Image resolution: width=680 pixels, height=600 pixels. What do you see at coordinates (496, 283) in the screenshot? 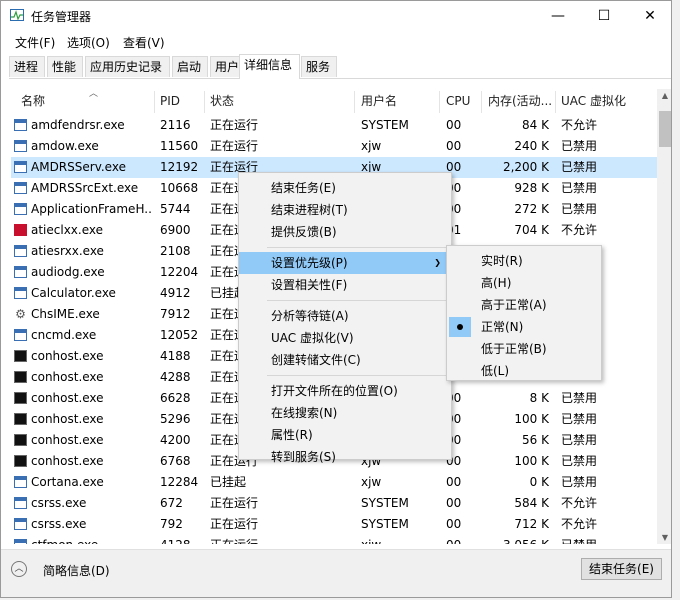
I see `priority-submenu-item-label: 高(H)` at bounding box center [496, 283].